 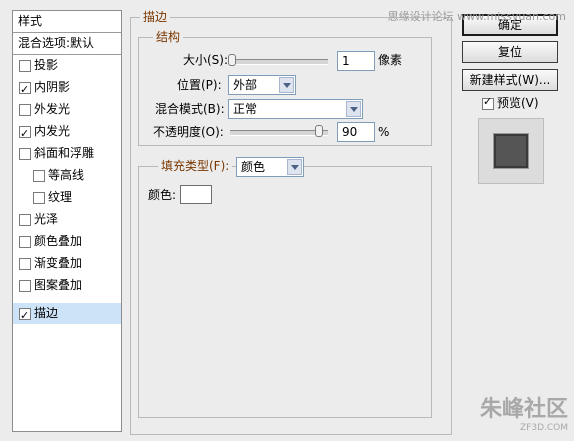 I want to click on fill-type-select: 颜色, so click(x=270, y=167).